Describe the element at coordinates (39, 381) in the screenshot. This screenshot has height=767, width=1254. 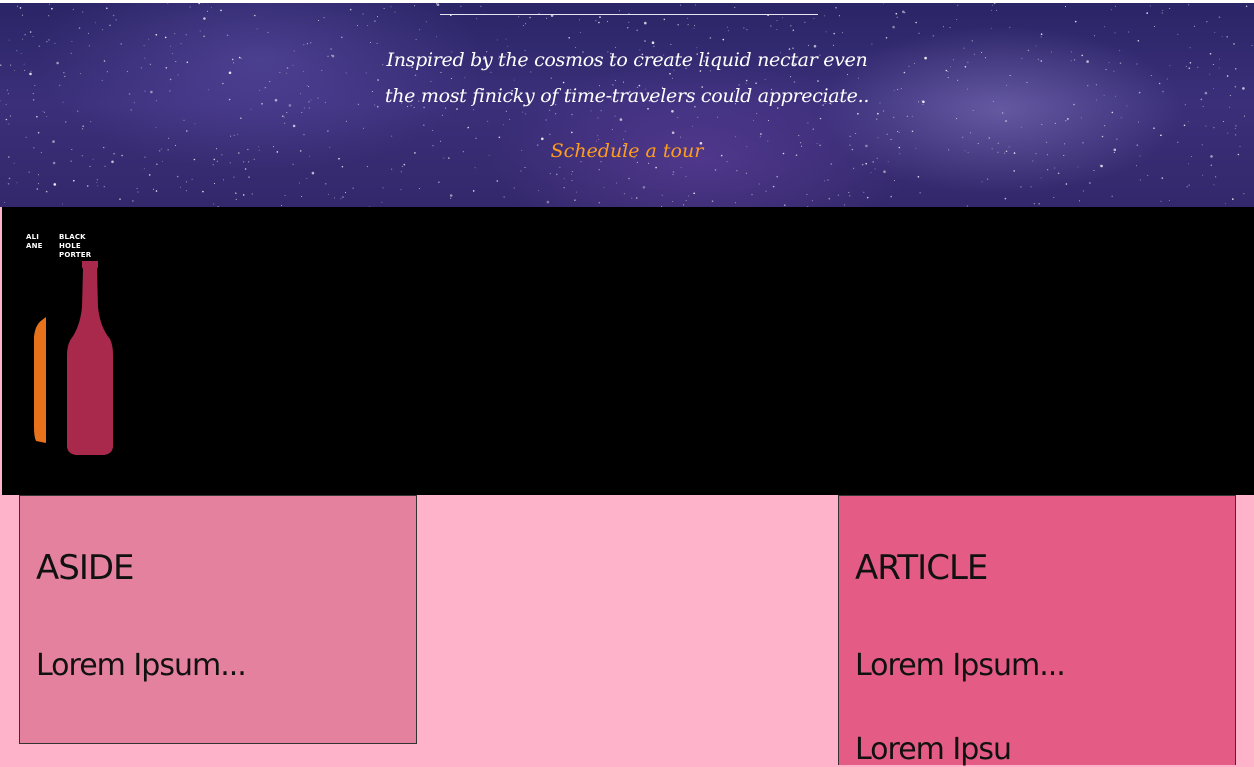
I see `bottle-aliane-icon` at that location.